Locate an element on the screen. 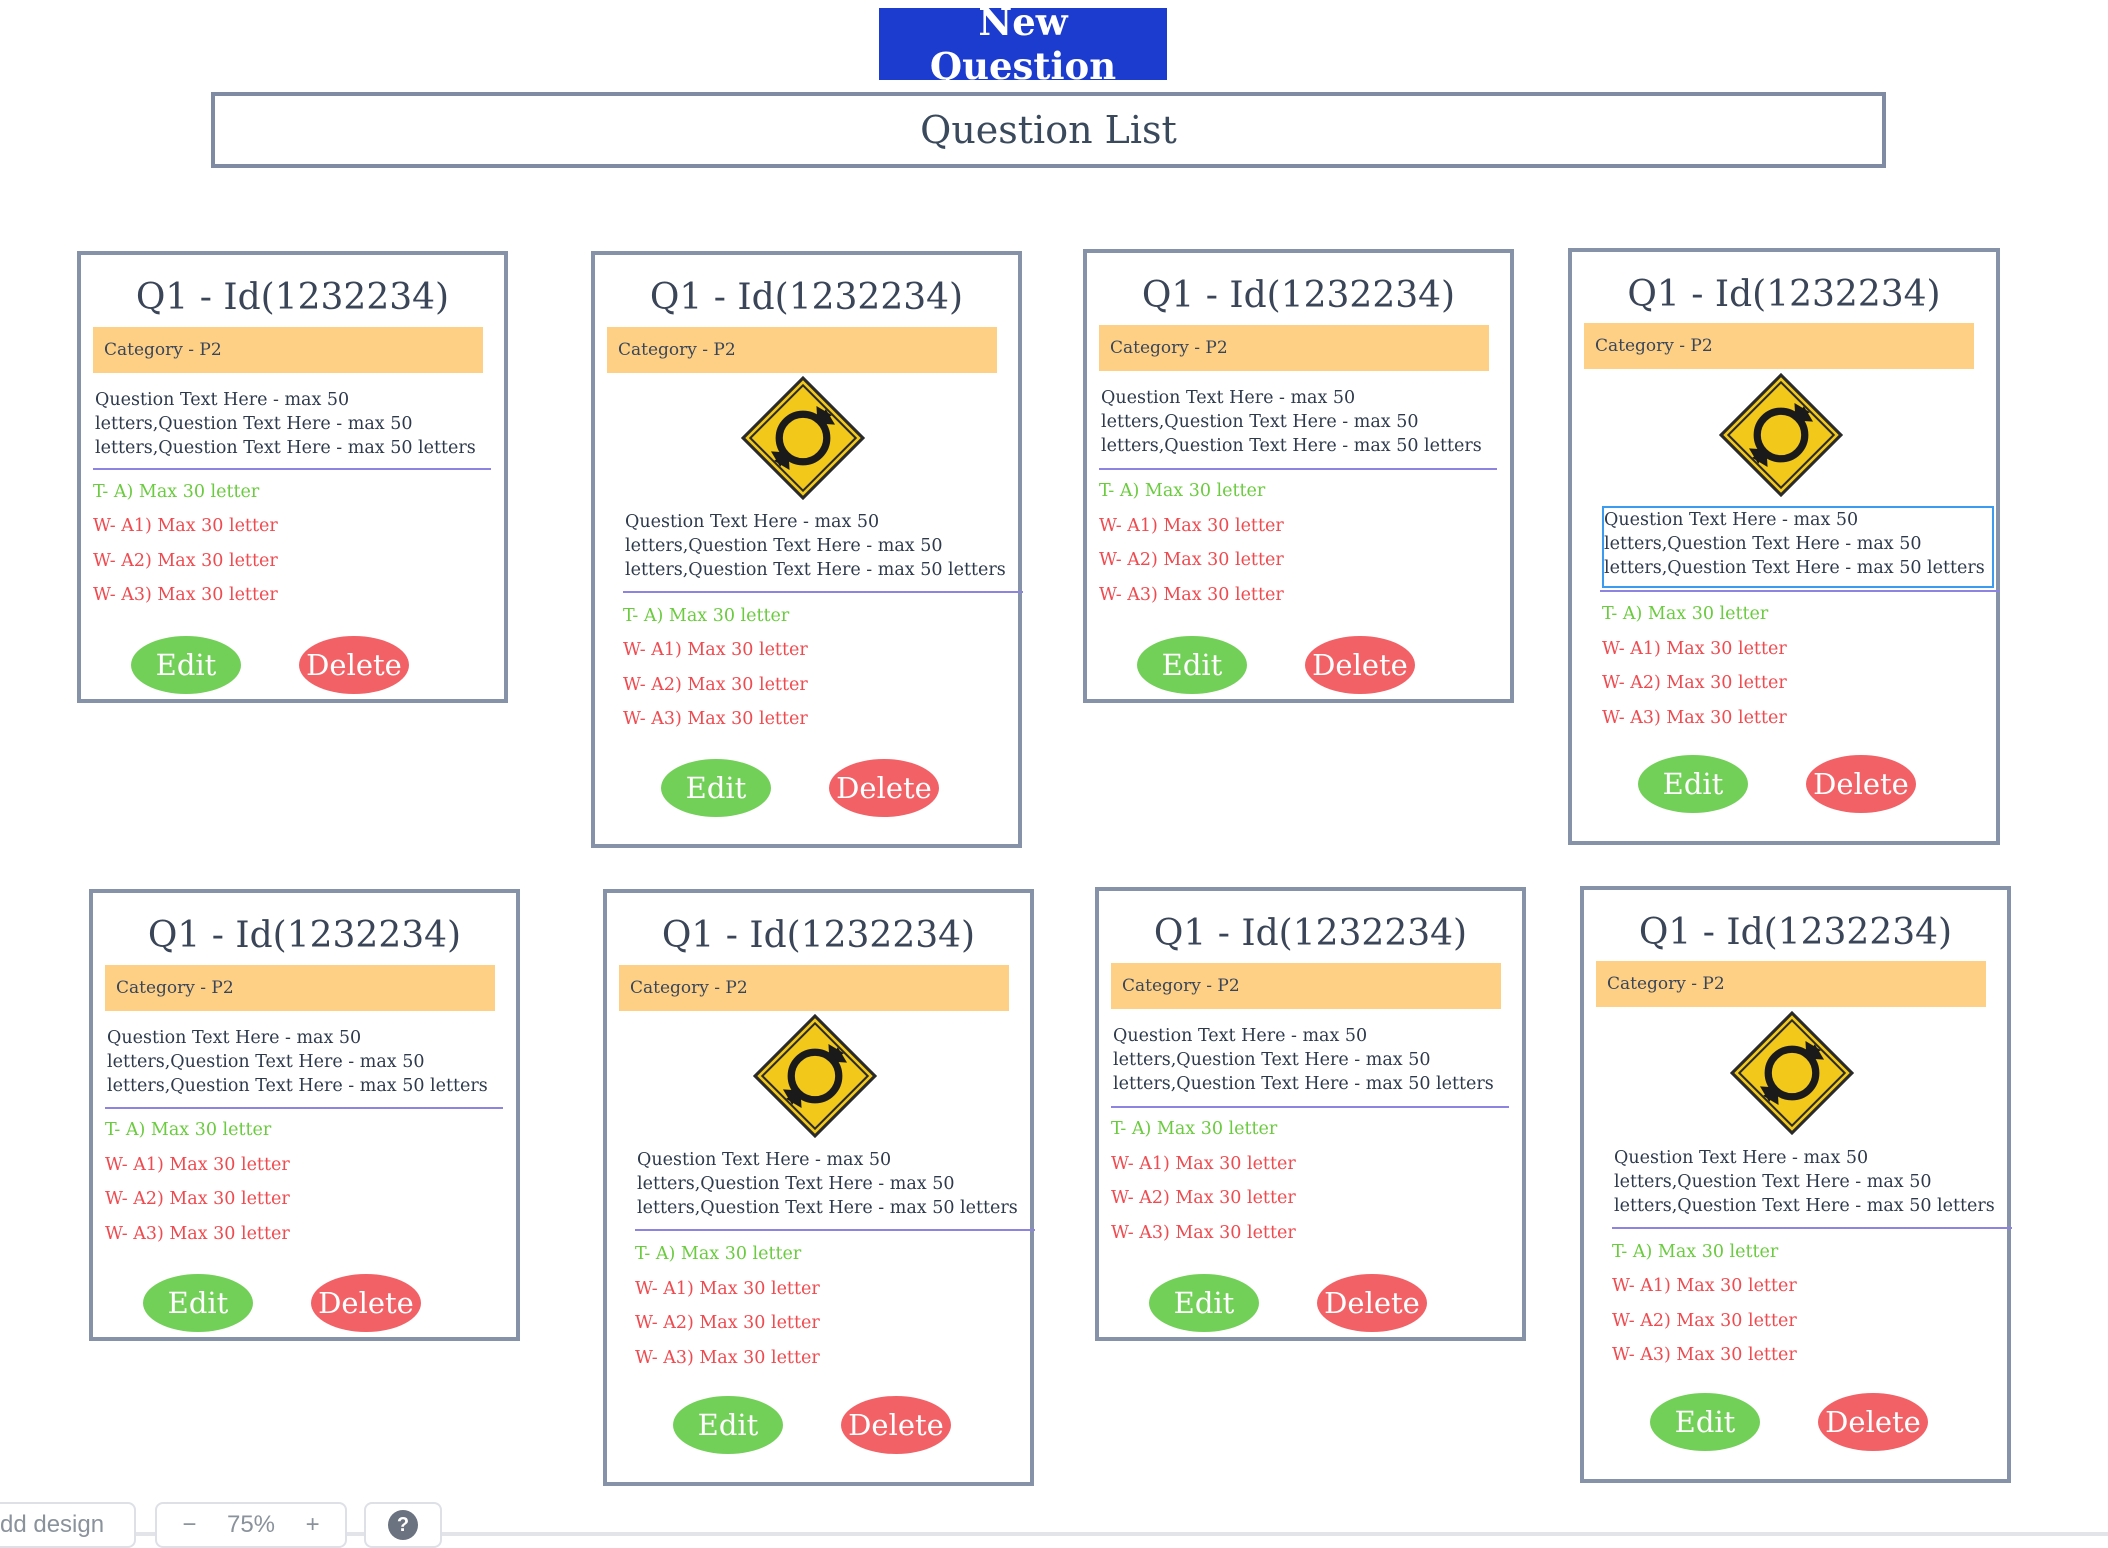 The height and width of the screenshot is (1548, 2108). help-icon: ? is located at coordinates (403, 1525).